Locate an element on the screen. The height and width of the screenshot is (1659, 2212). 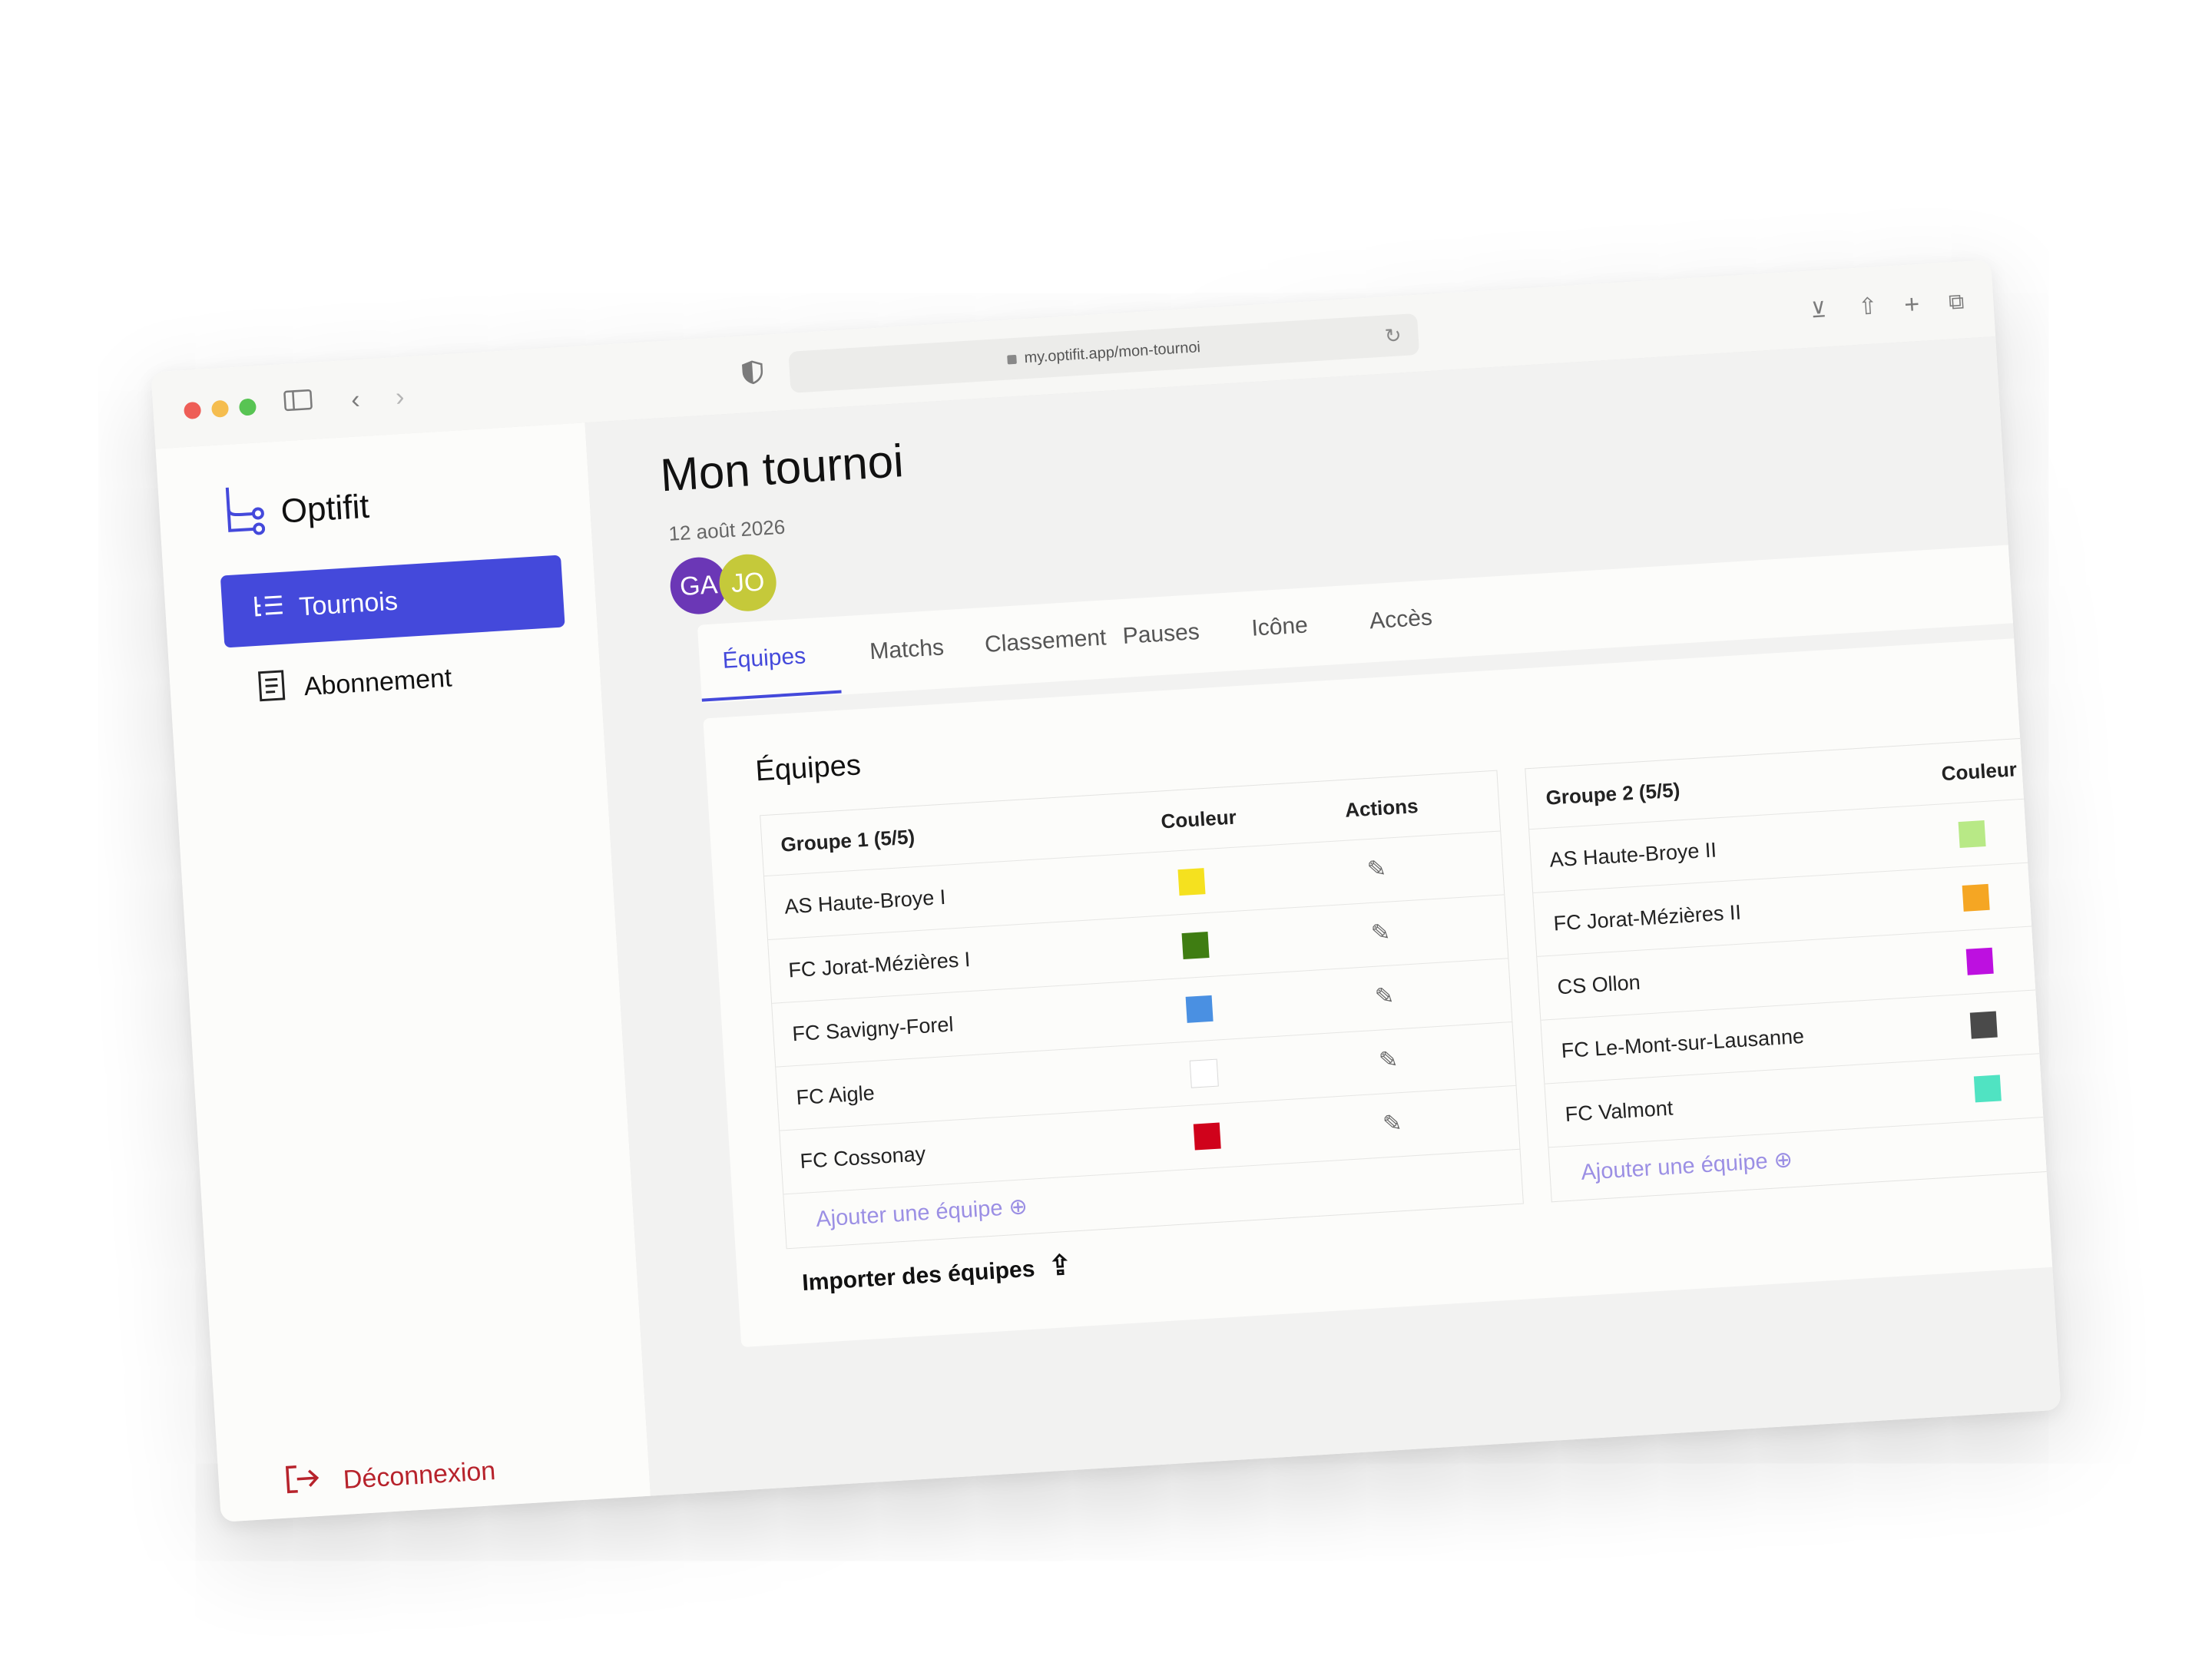
sidebar-item-label: Abonnement is located at coordinates (378, 682).